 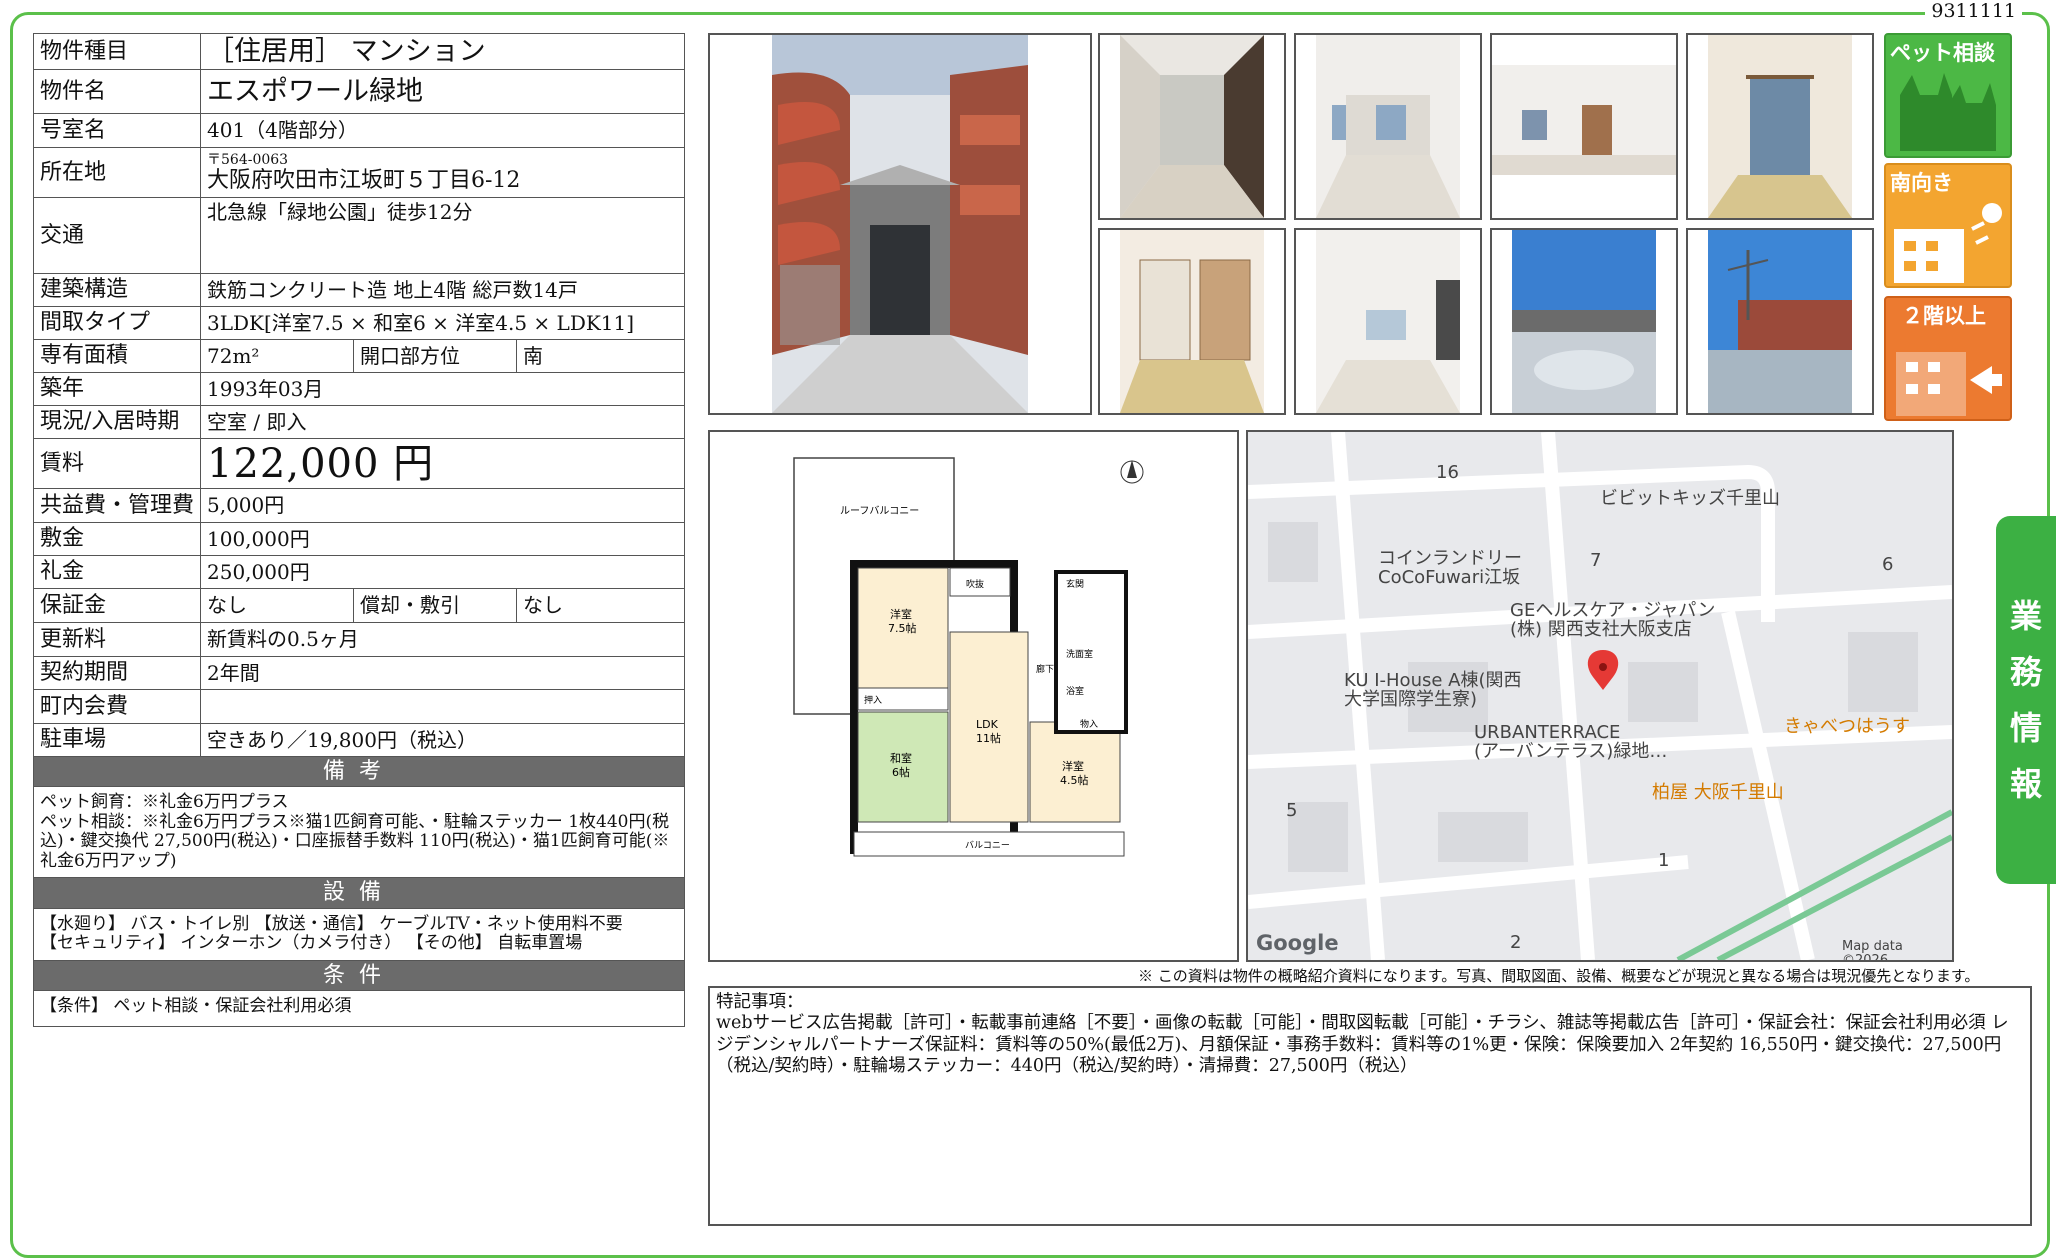 What do you see at coordinates (442, 673) in the screenshot?
I see `contract-value: 2年間` at bounding box center [442, 673].